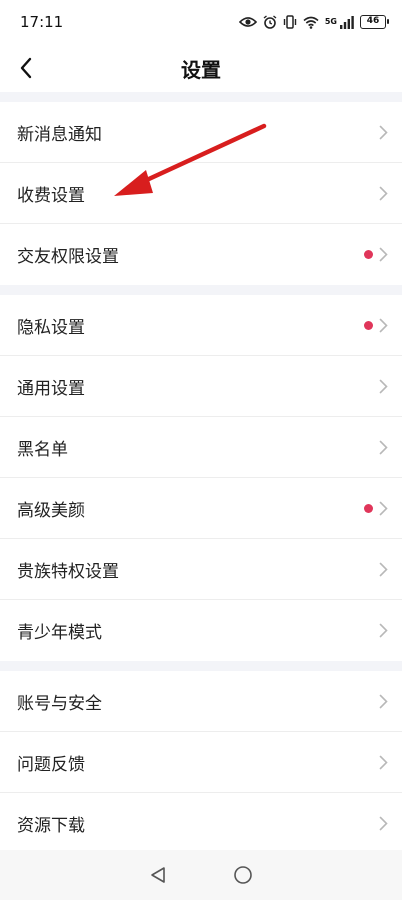  I want to click on network-type: 5G, so click(330, 21).